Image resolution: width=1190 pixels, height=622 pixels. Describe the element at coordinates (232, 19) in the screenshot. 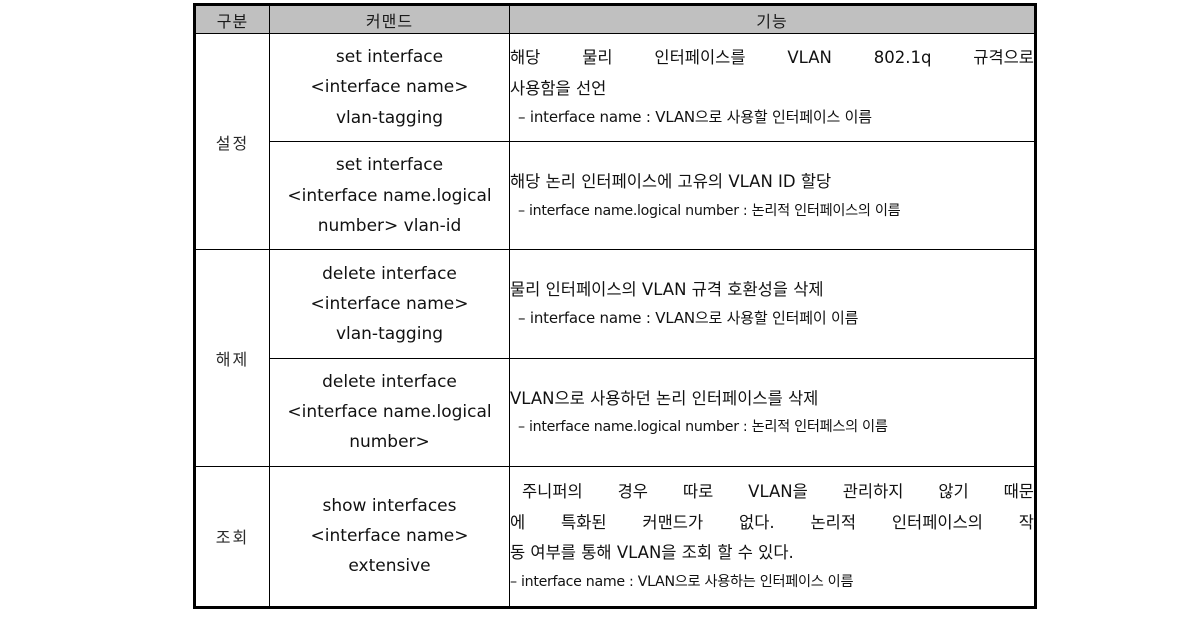

I see `column-header-division: 구분` at that location.